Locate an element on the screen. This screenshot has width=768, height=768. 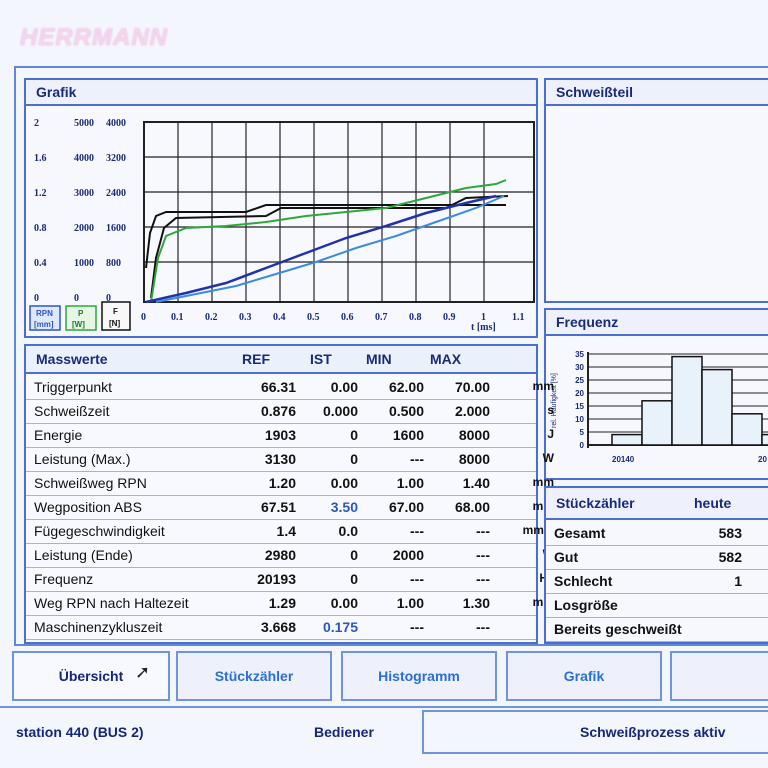
row-label: Fügegeschwindigkeit is located at coordinates (99, 531).